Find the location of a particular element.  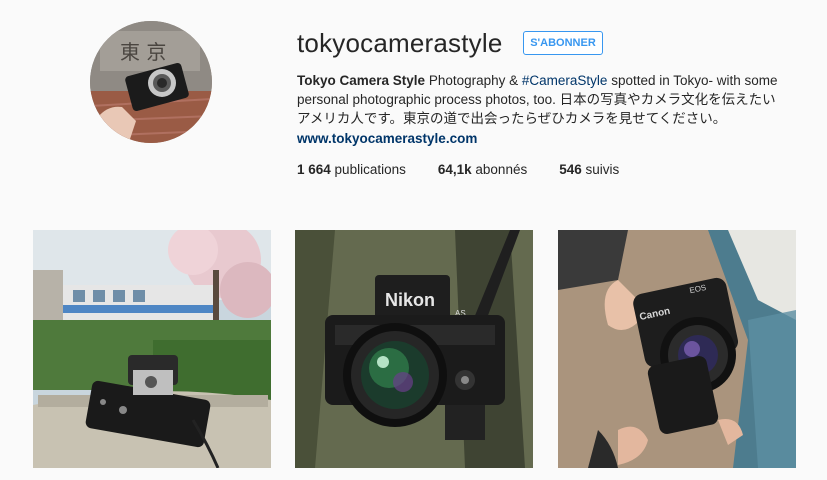

stat-followers: 64,1k abonnés is located at coordinates (482, 169).